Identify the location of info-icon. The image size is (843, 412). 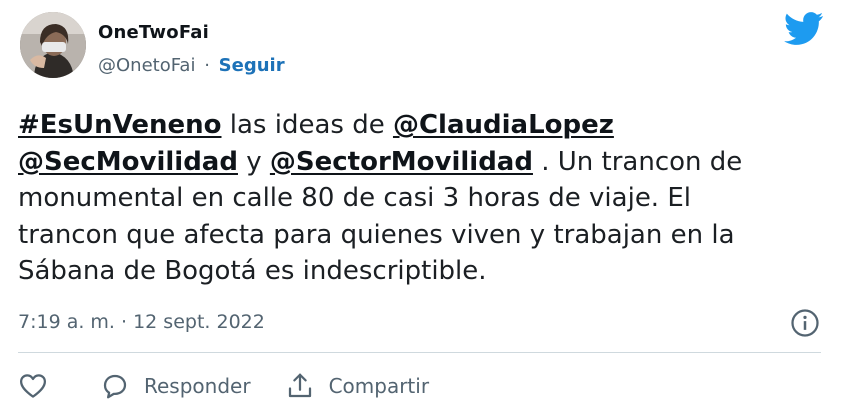
(805, 323).